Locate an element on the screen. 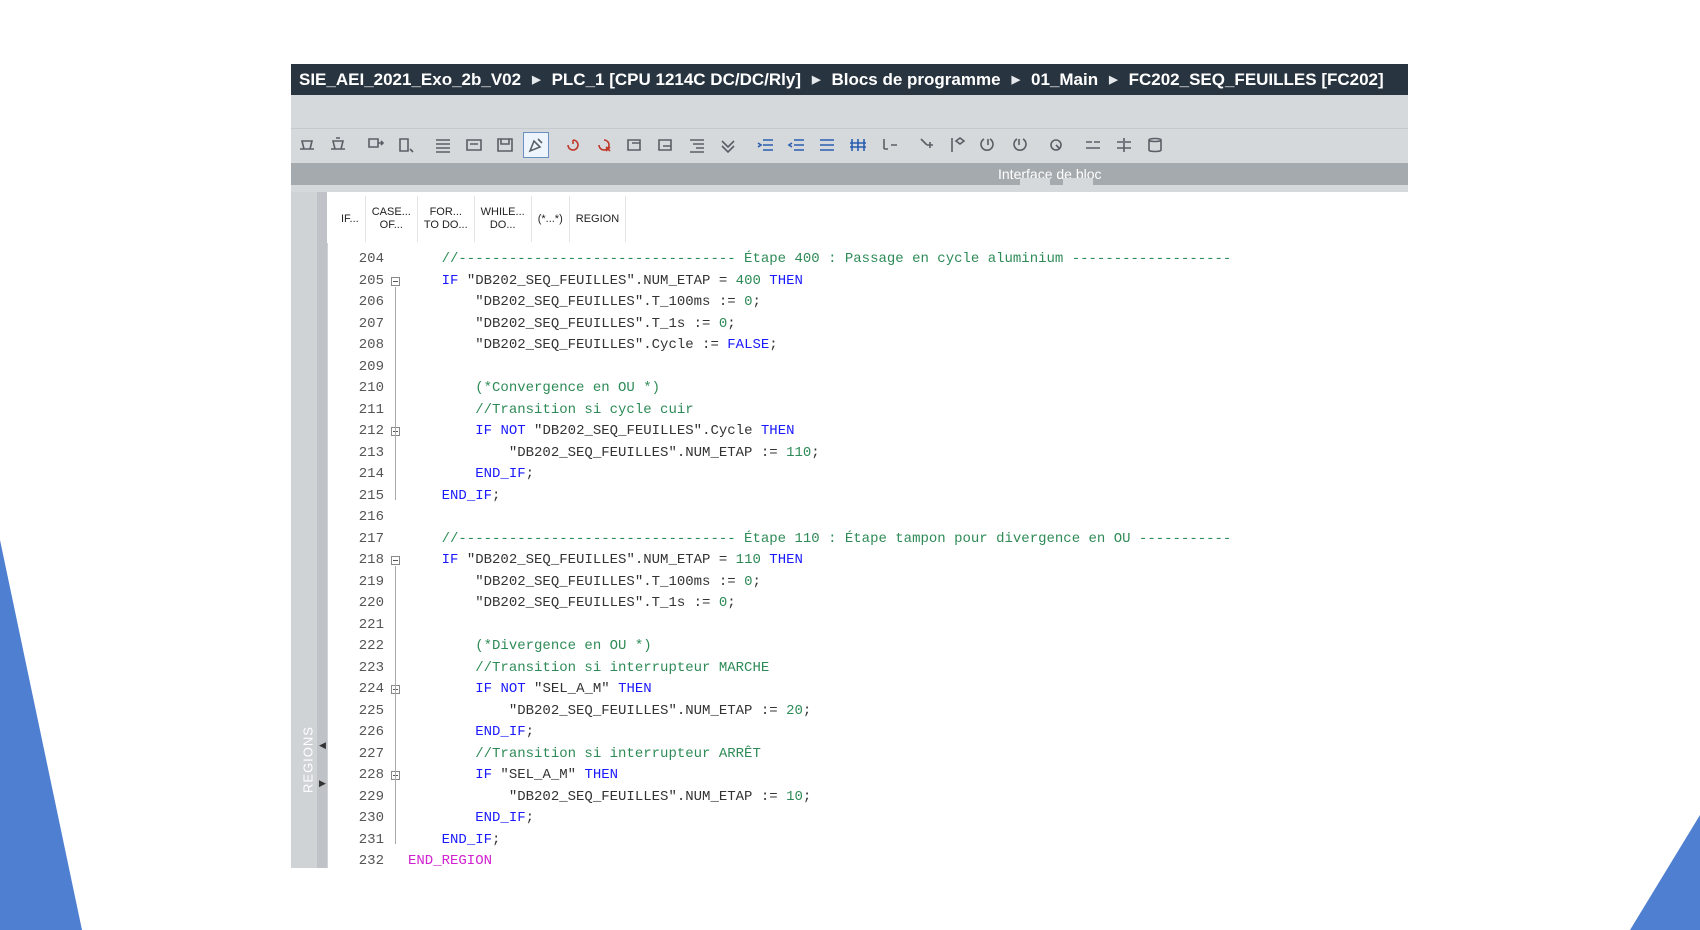 This screenshot has width=1700, height=930. line-number: 211 is located at coordinates (371, 409).